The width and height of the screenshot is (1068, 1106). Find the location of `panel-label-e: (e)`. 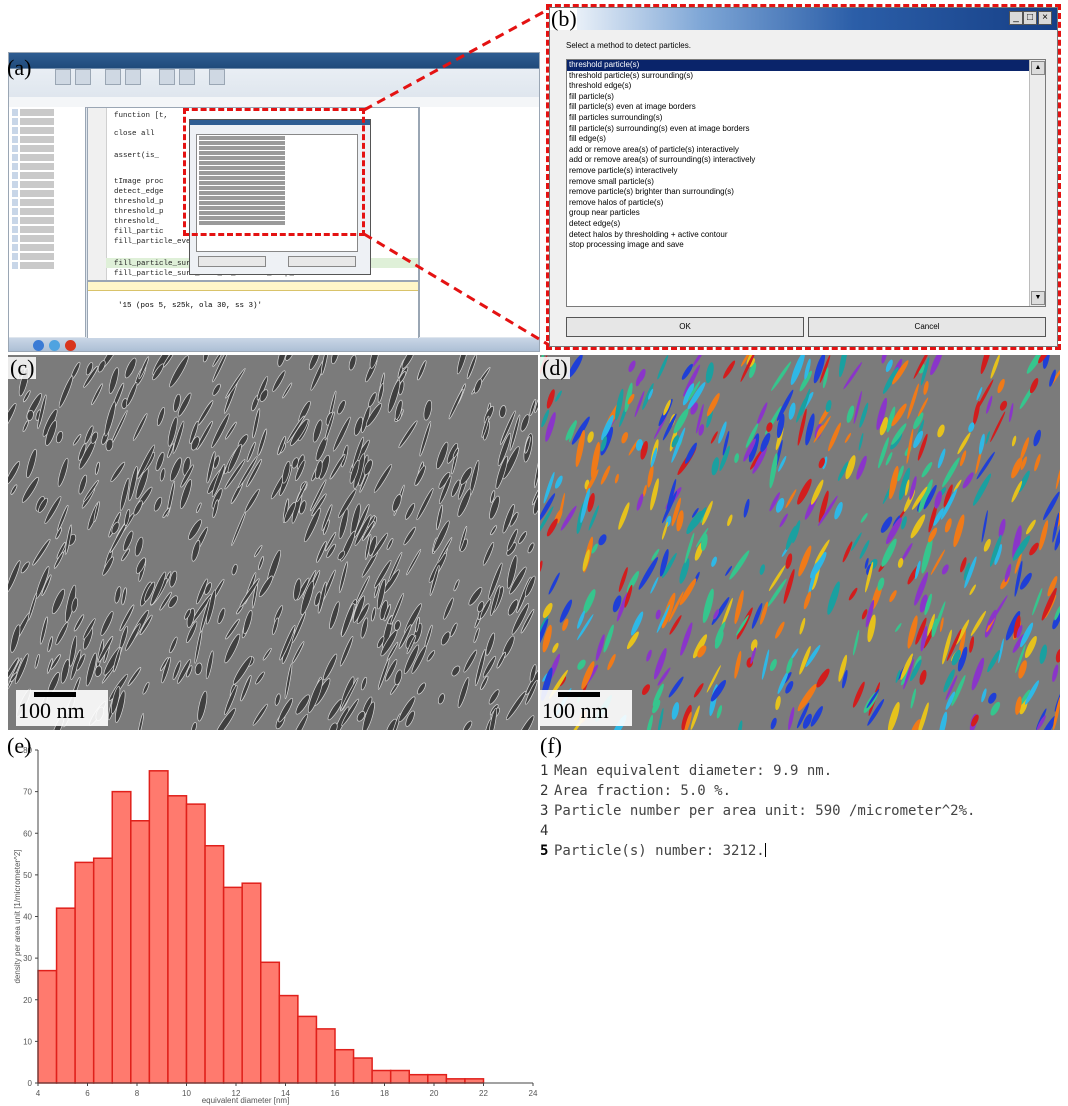

panel-label-e: (e) is located at coordinates (19, 745).